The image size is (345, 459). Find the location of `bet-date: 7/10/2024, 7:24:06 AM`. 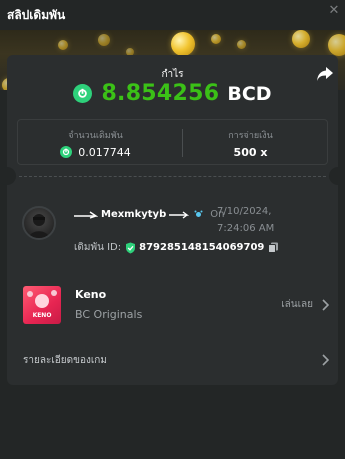

bet-date: 7/10/2024, 7:24:06 AM is located at coordinates (246, 220).